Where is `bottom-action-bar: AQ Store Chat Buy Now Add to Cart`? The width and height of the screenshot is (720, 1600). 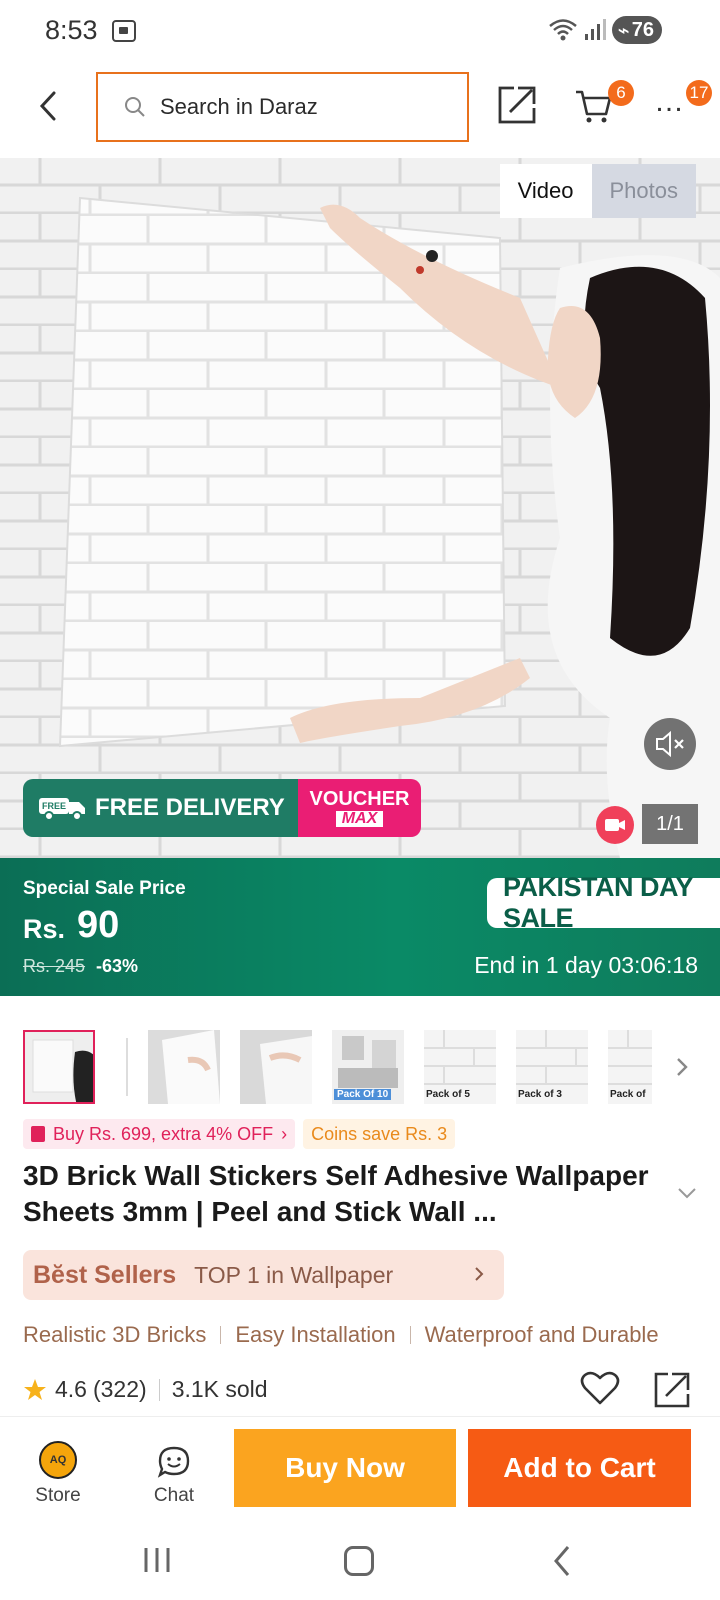 bottom-action-bar: AQ Store Chat Buy Now Add to Cart is located at coordinates (360, 1471).